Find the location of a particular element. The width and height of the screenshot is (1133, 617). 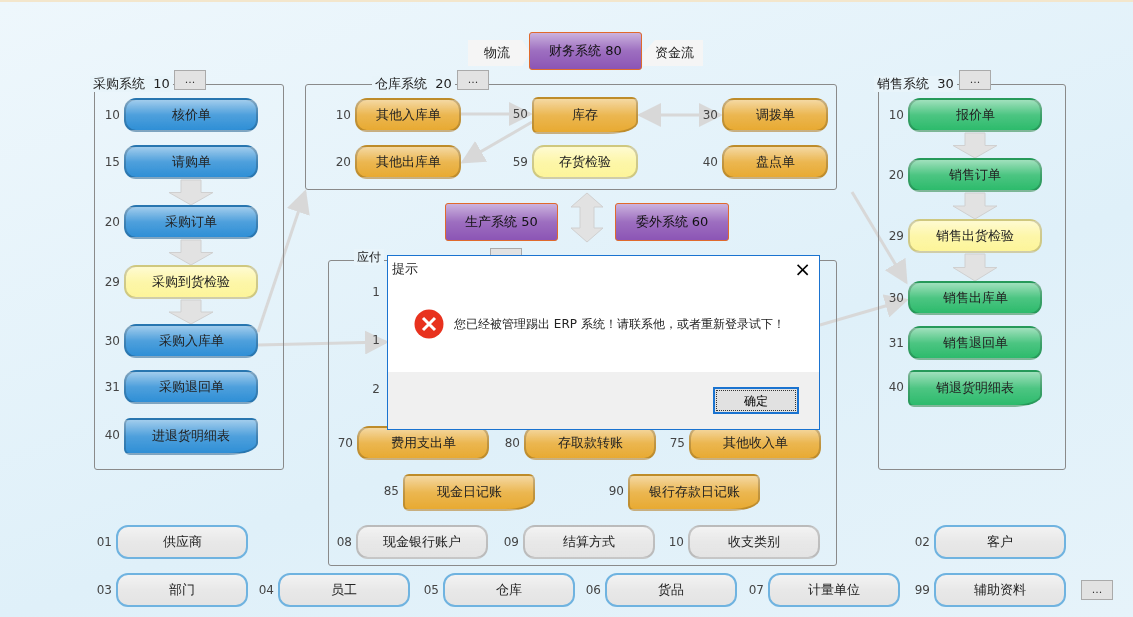

item-code: 09 is located at coordinates (510, 542).